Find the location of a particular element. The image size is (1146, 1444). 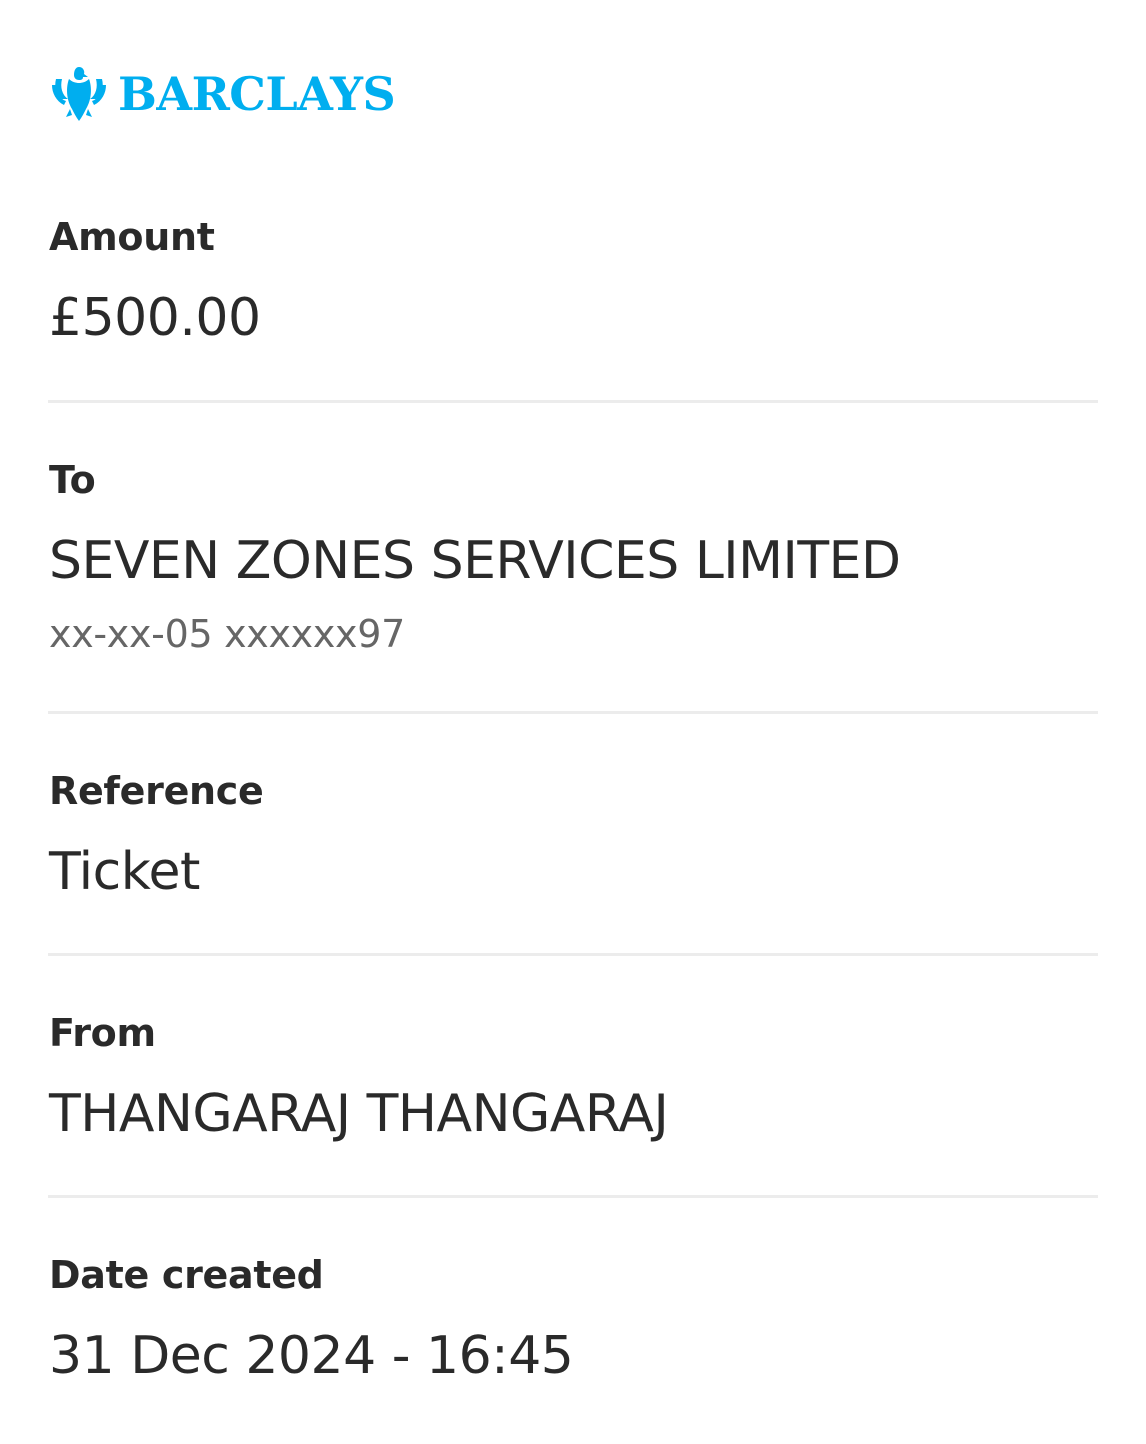

payee-account-number: xx-xx-05 xxxxxx97 is located at coordinates (227, 634).